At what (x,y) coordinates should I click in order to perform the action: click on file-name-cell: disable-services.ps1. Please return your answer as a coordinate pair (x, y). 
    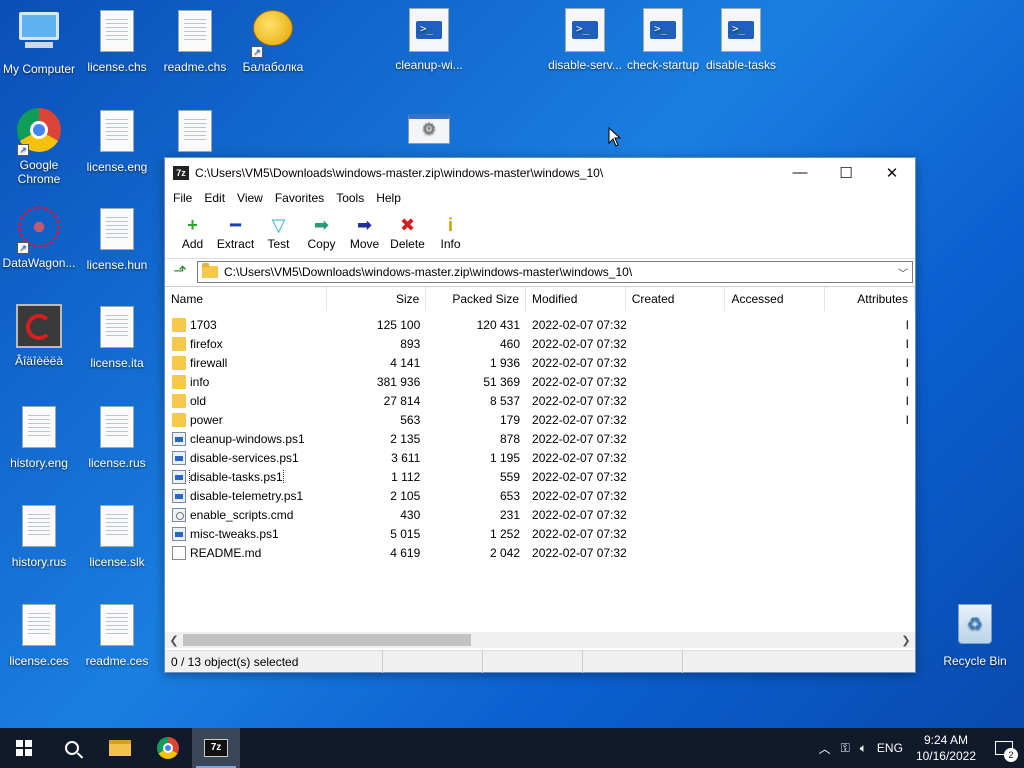
    Looking at the image, I should click on (246, 457).